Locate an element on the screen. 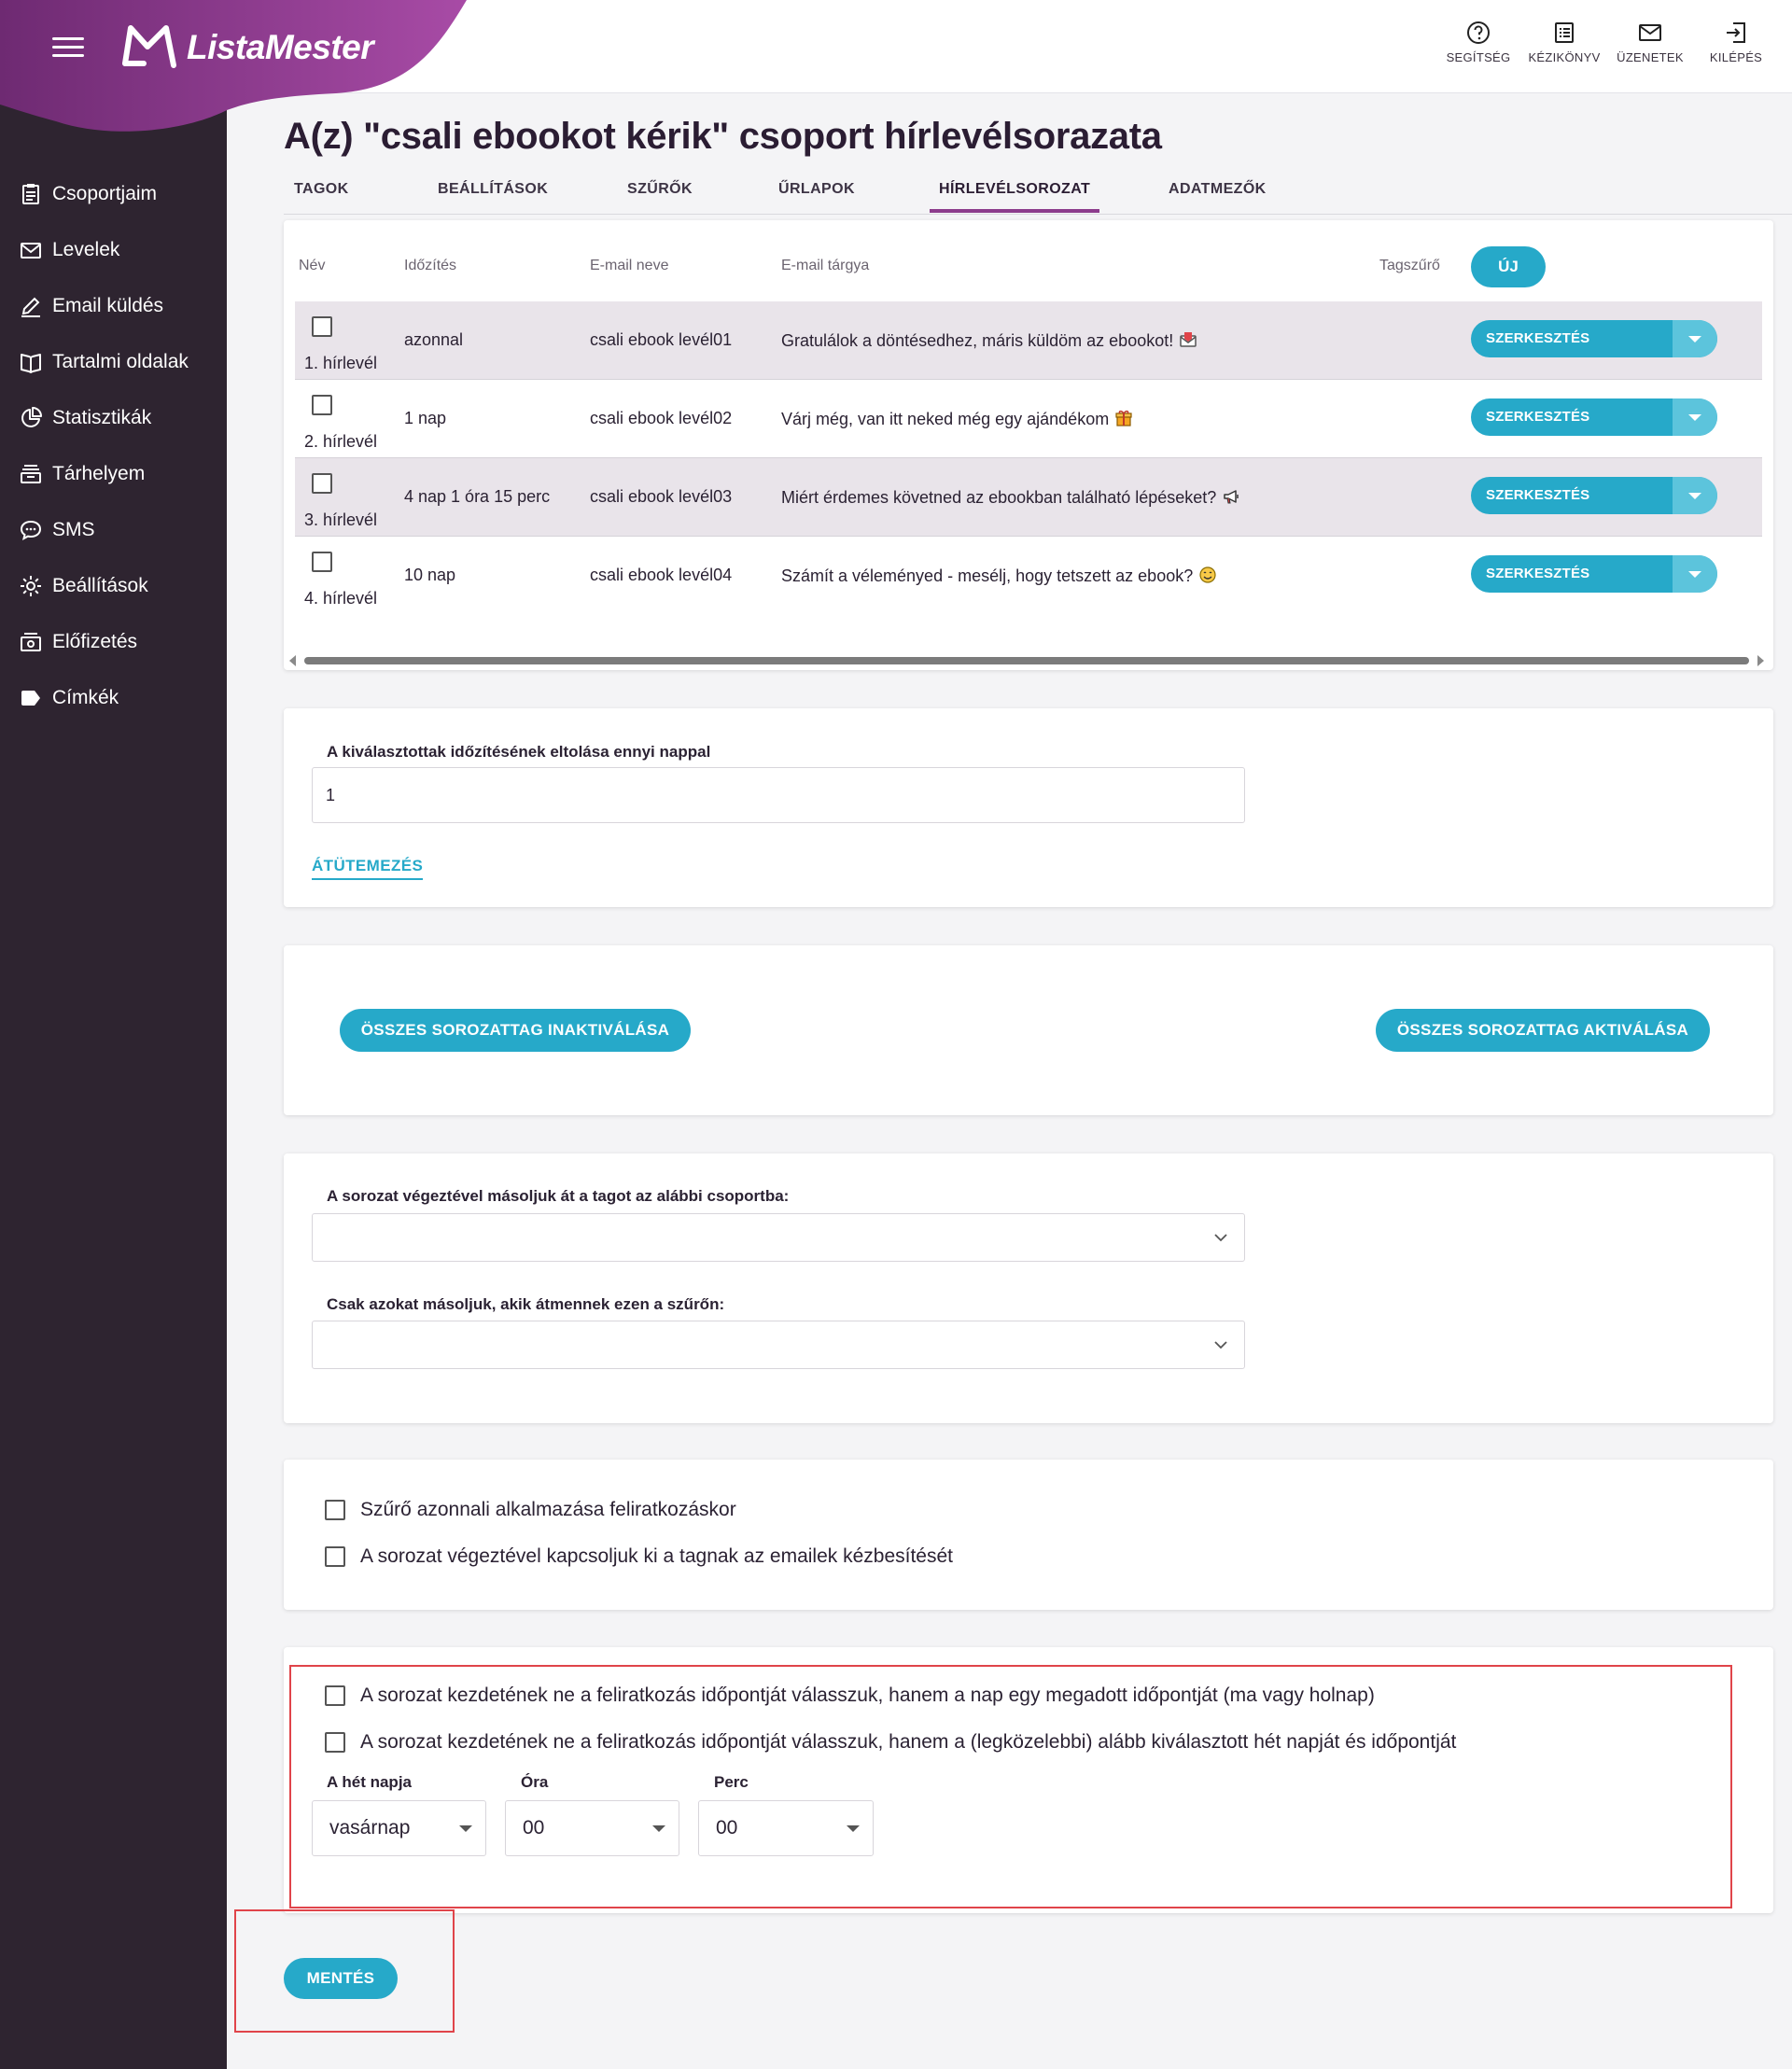  brand-name: ListaMester is located at coordinates (280, 47).